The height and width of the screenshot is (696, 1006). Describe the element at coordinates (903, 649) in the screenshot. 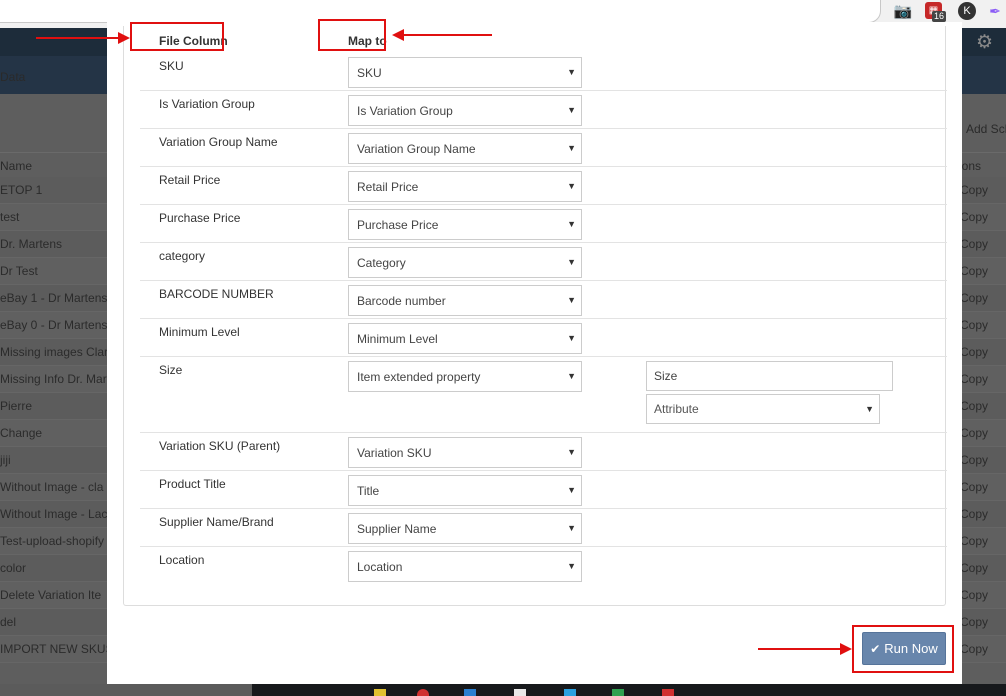

I see `run-now-highlight` at that location.